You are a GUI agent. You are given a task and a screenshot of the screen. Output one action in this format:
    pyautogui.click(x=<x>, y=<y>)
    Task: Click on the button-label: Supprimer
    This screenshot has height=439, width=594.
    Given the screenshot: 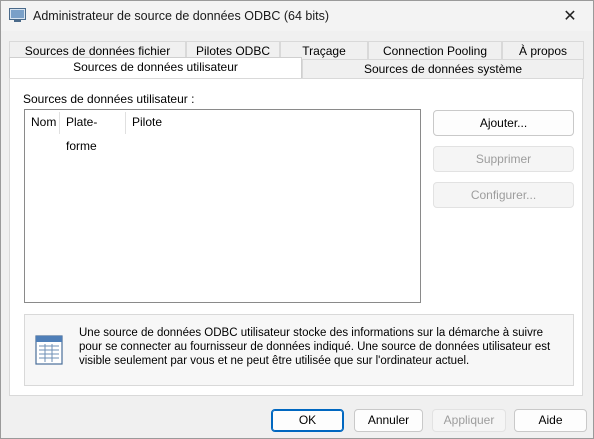 What is the action you would take?
    pyautogui.click(x=503, y=159)
    